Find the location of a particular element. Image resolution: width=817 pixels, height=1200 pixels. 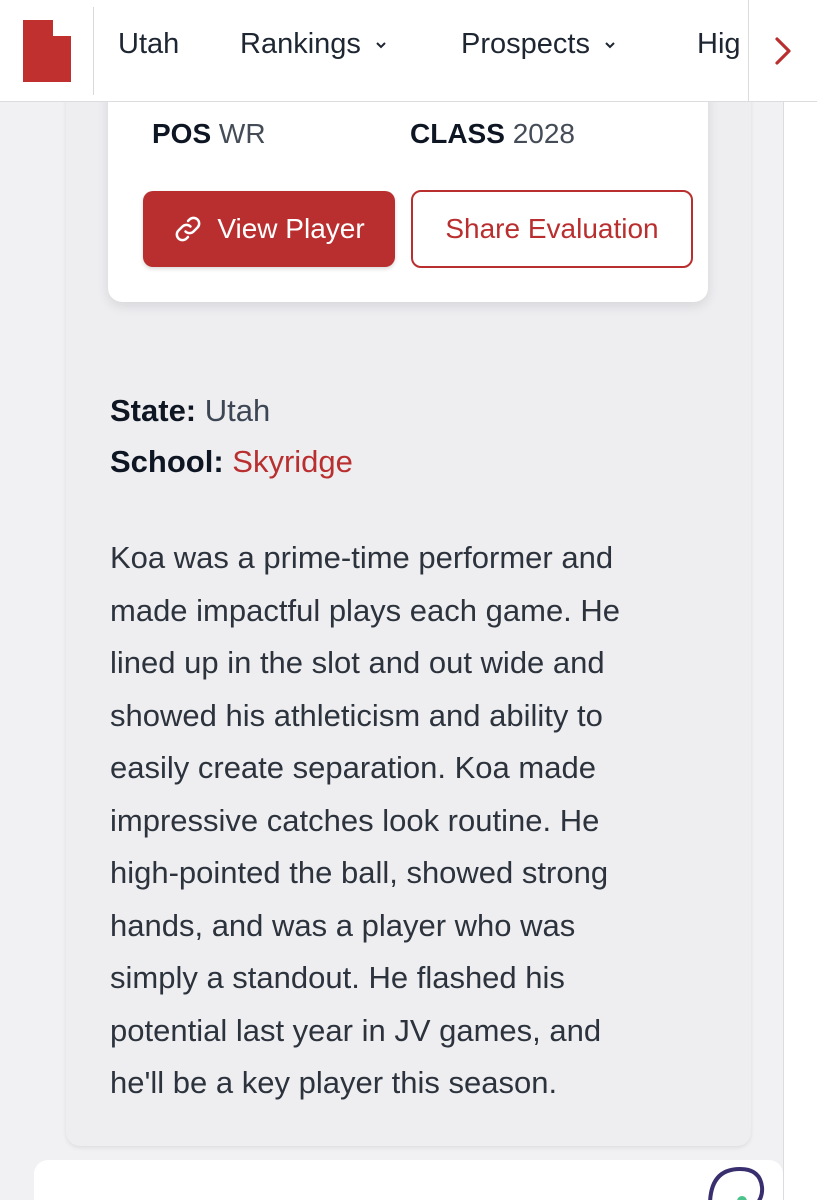

evaluation-line: easily create separation. Koa made is located at coordinates (353, 767).